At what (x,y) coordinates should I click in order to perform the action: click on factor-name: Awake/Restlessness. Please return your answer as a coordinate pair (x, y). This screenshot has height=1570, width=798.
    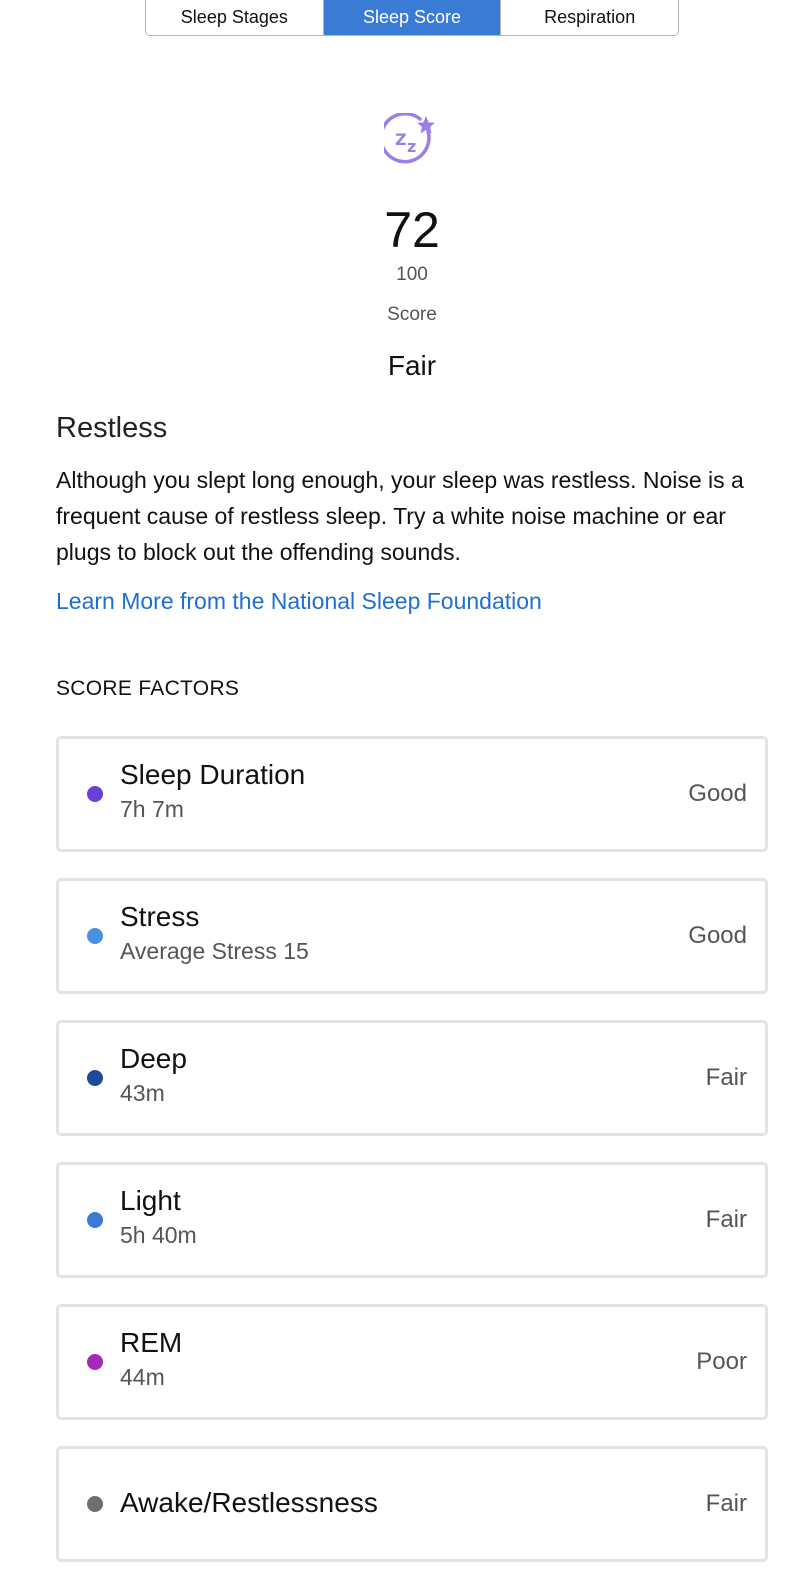
    Looking at the image, I should click on (249, 1502).